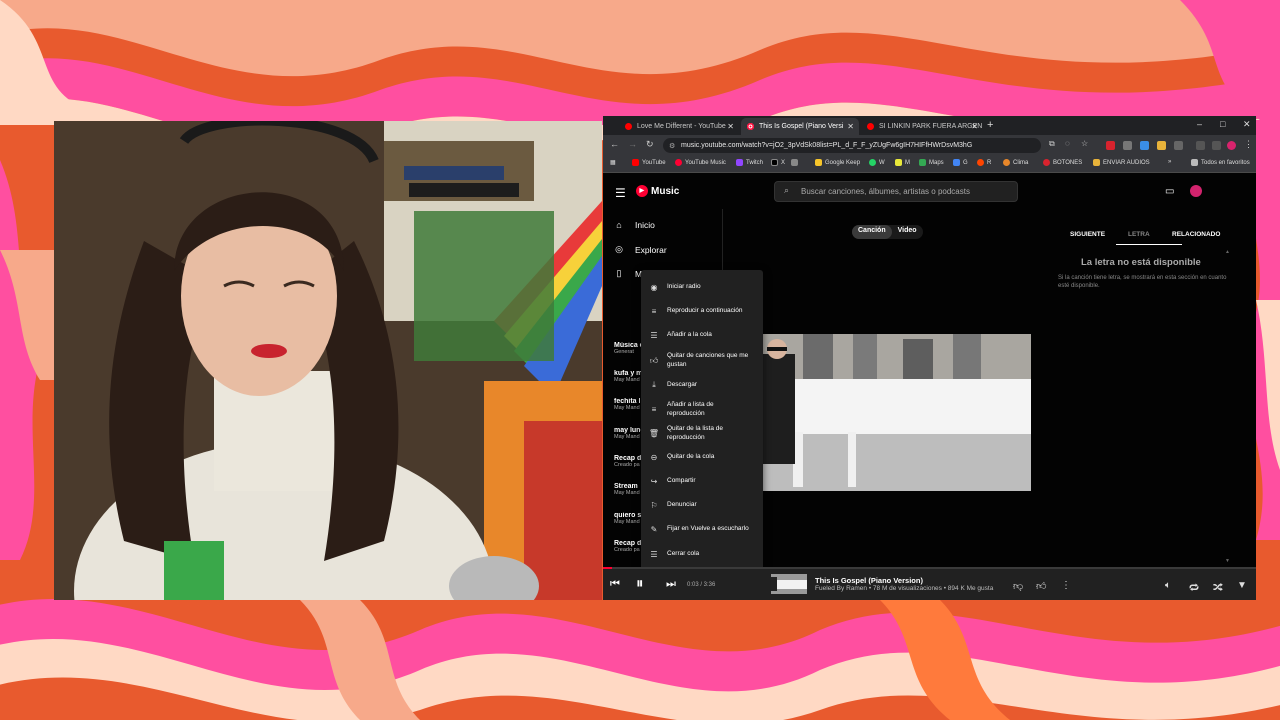 Image resolution: width=1280 pixels, height=720 pixels. What do you see at coordinates (654, 529) in the screenshot?
I see `pin-icon: ✎` at bounding box center [654, 529].